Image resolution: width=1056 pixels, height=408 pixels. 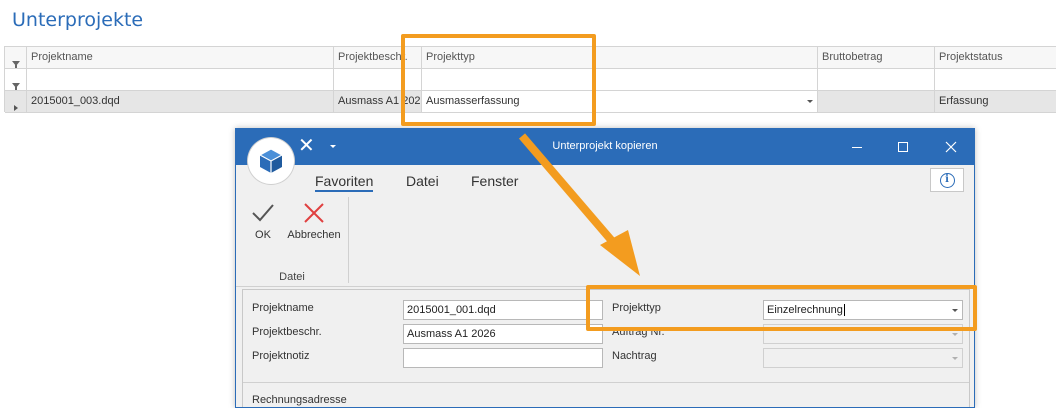 I want to click on row-indicator-icon, so click(x=16, y=101).